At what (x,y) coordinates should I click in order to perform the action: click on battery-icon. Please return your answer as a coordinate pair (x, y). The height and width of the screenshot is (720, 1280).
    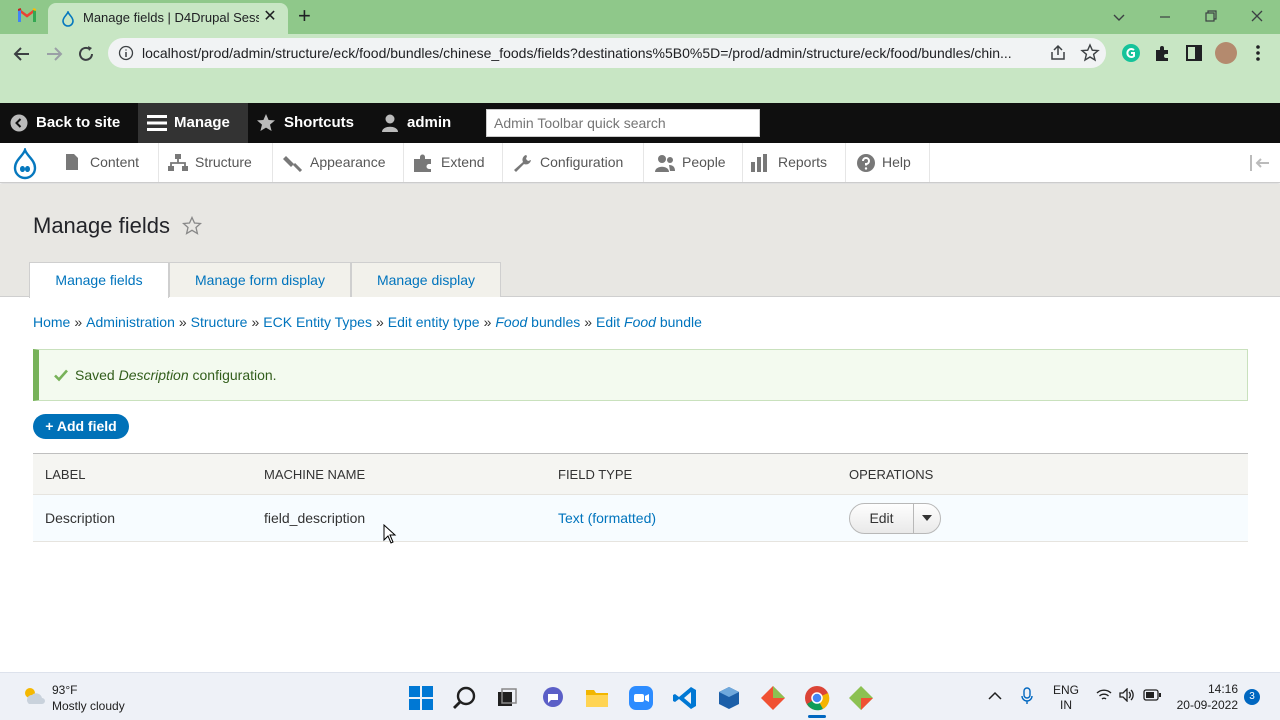
    Looking at the image, I should click on (1152, 695).